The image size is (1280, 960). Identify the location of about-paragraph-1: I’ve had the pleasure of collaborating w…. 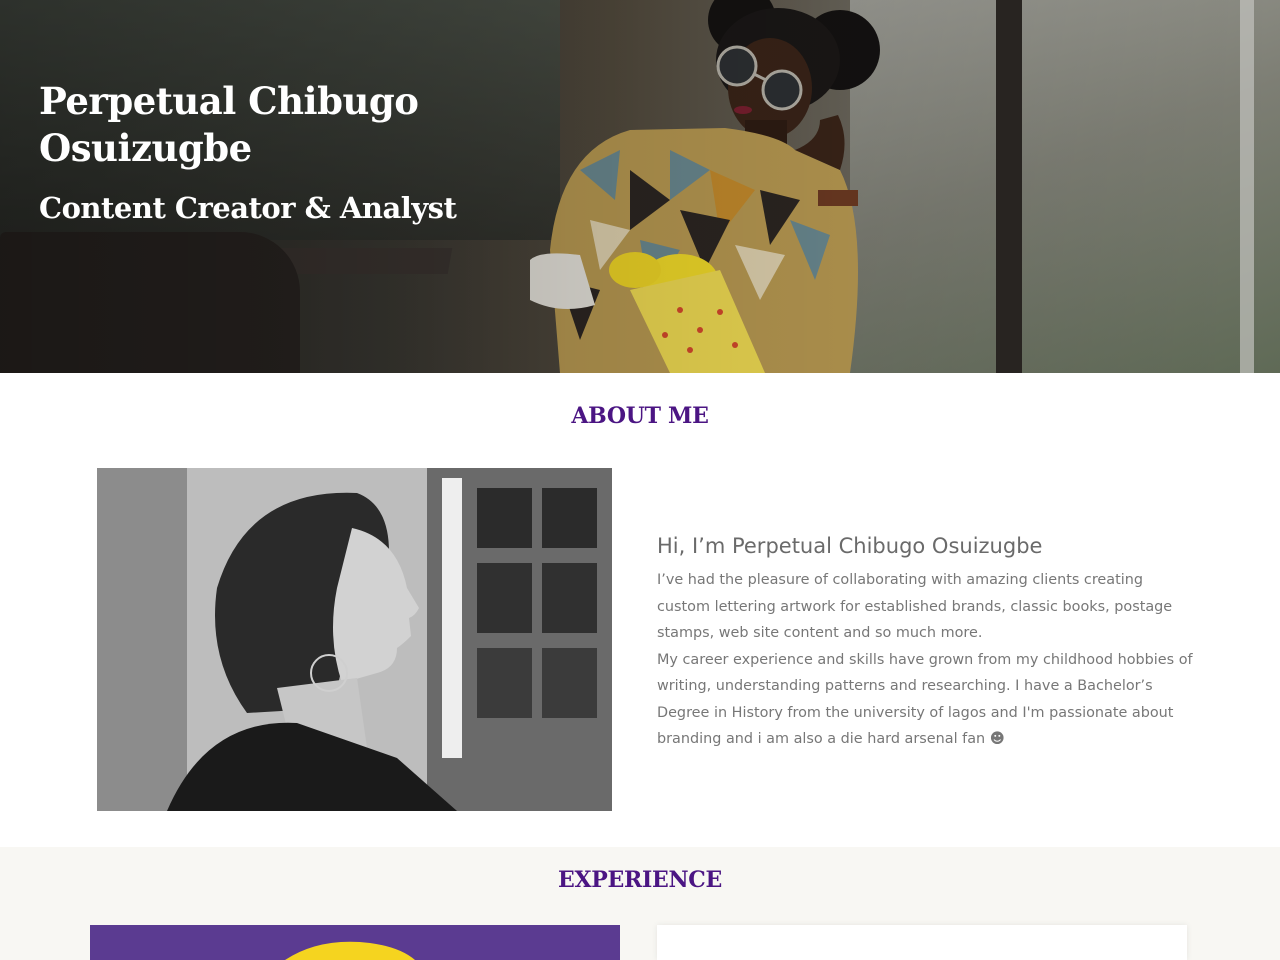
(915, 606).